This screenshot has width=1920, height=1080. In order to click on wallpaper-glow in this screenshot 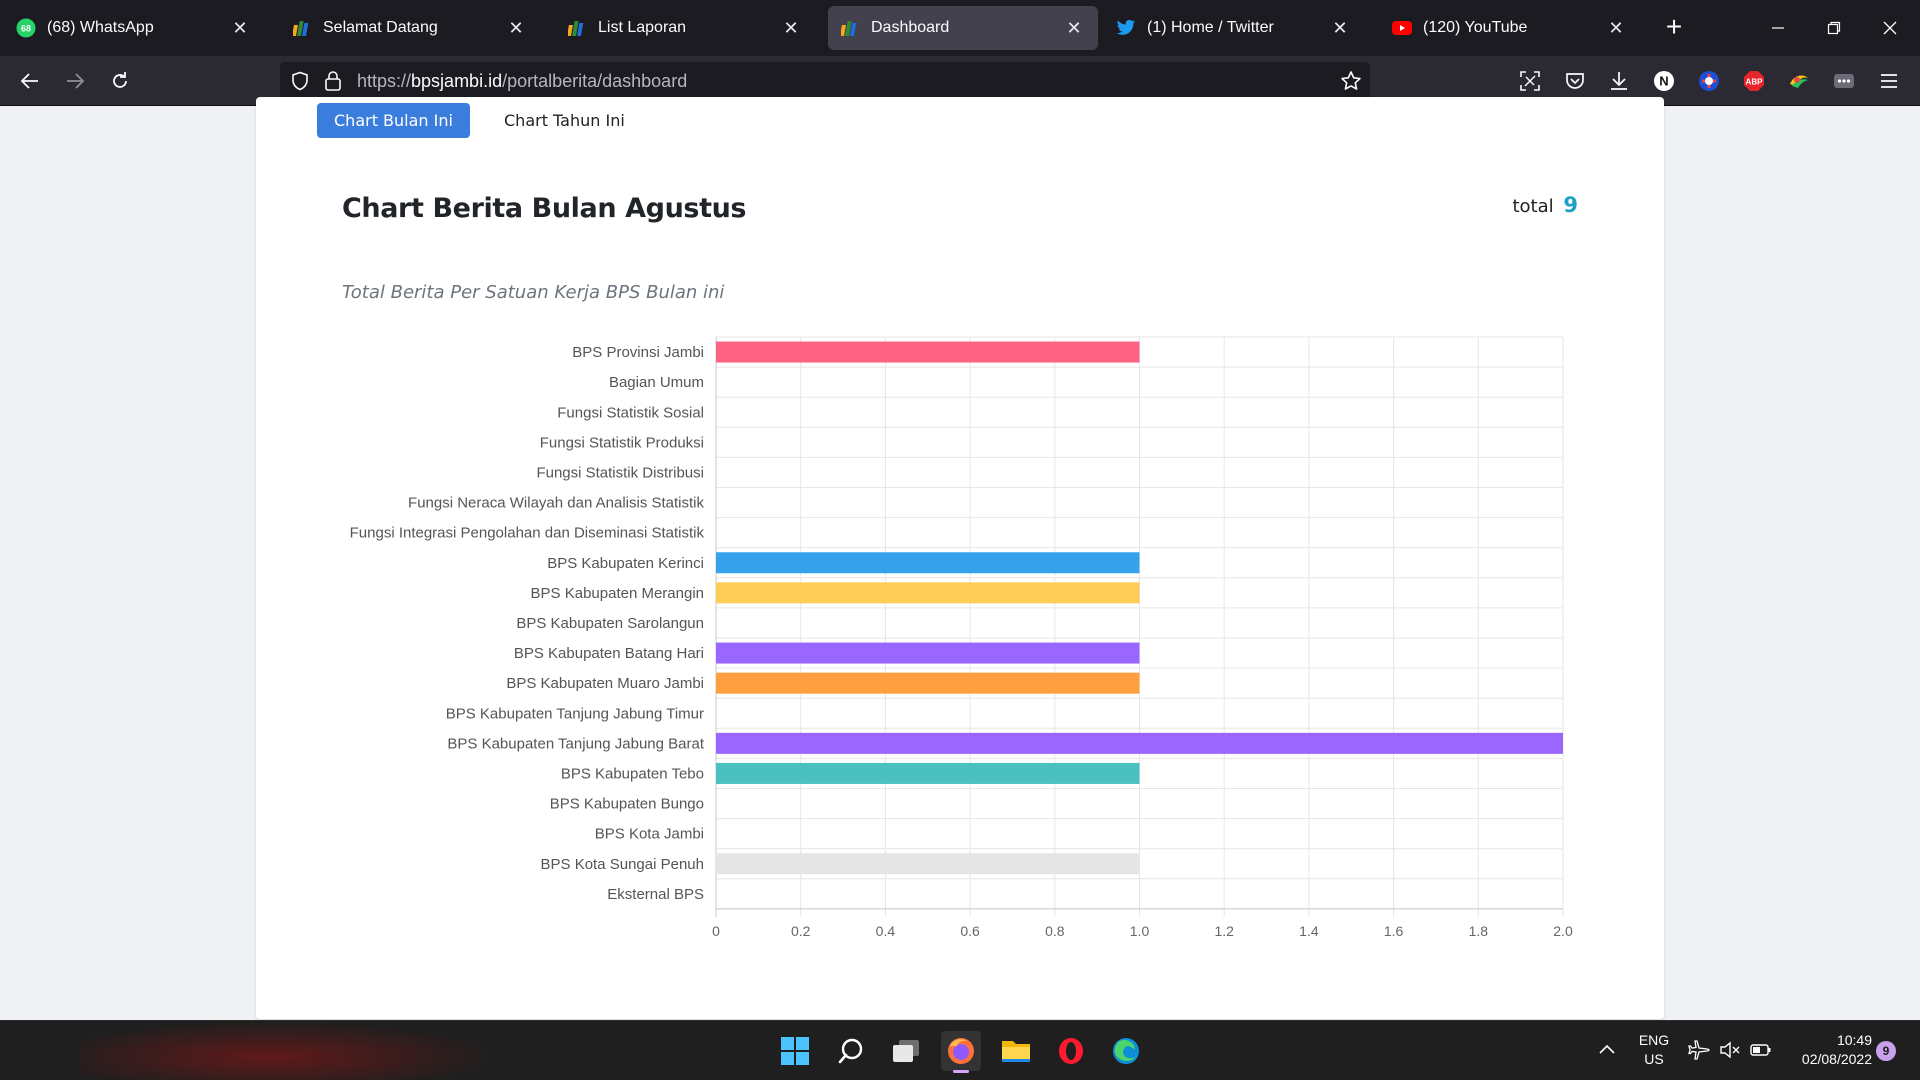, I will do `click(290, 1050)`.